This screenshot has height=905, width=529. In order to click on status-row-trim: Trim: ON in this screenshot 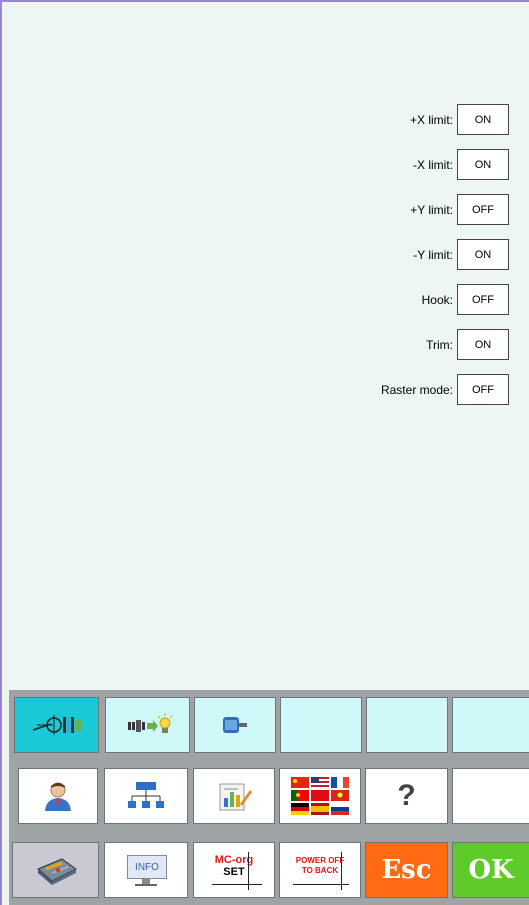, I will do `click(467, 344)`.